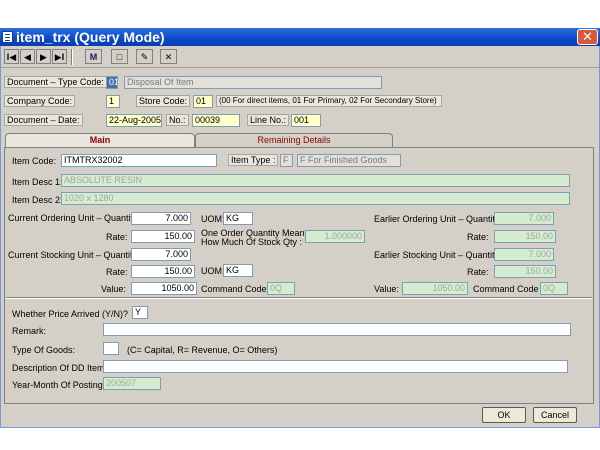 The height and width of the screenshot is (450, 600). What do you see at coordinates (93, 56) in the screenshot?
I see `binoculars-find-icon: M` at bounding box center [93, 56].